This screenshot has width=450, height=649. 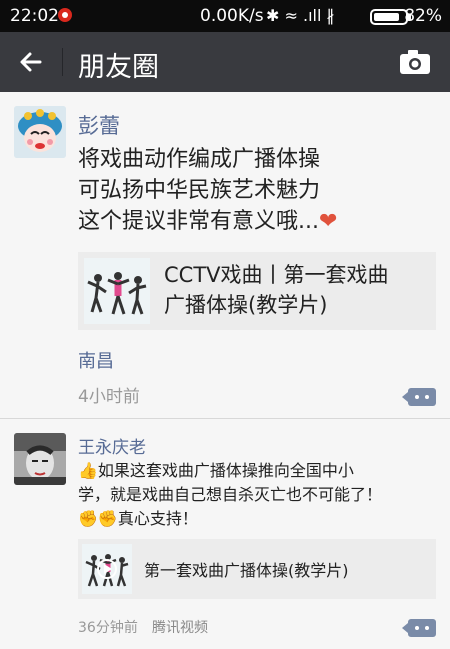 What do you see at coordinates (118, 67) in the screenshot?
I see `page-title: 朋友圈` at bounding box center [118, 67].